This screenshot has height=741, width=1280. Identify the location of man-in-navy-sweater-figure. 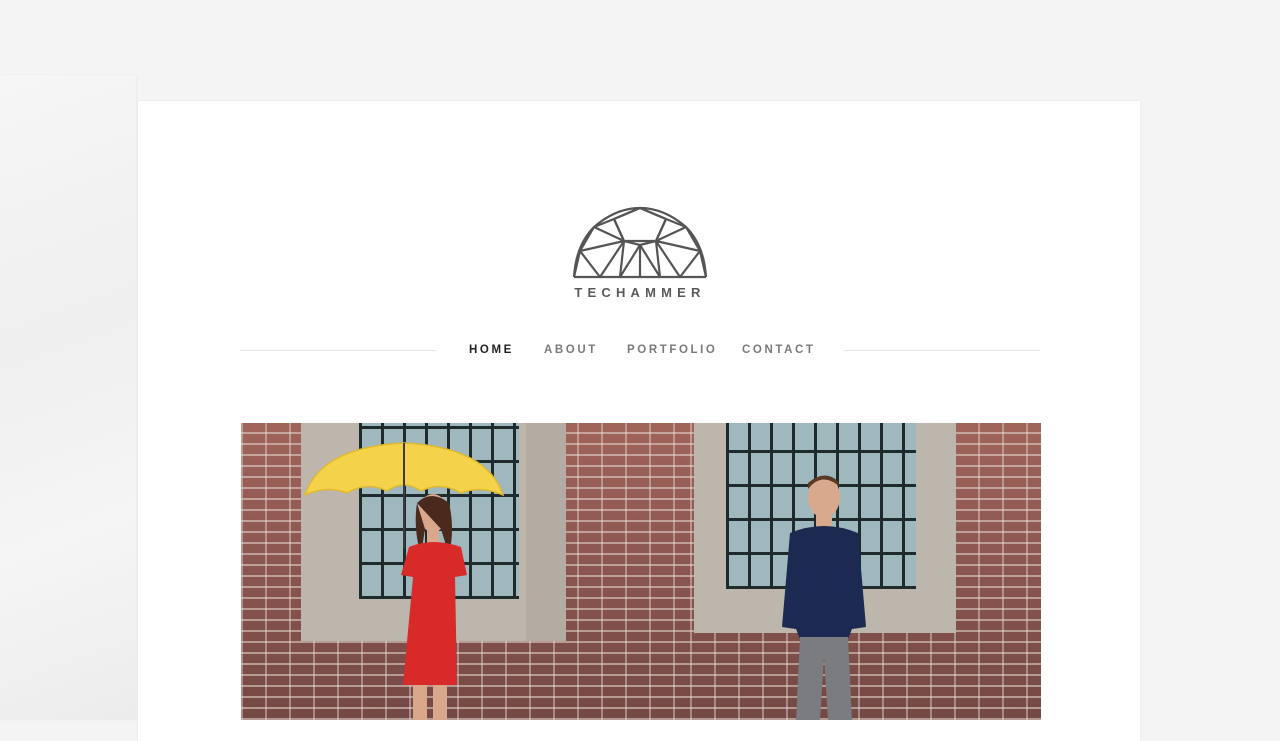
(824, 597).